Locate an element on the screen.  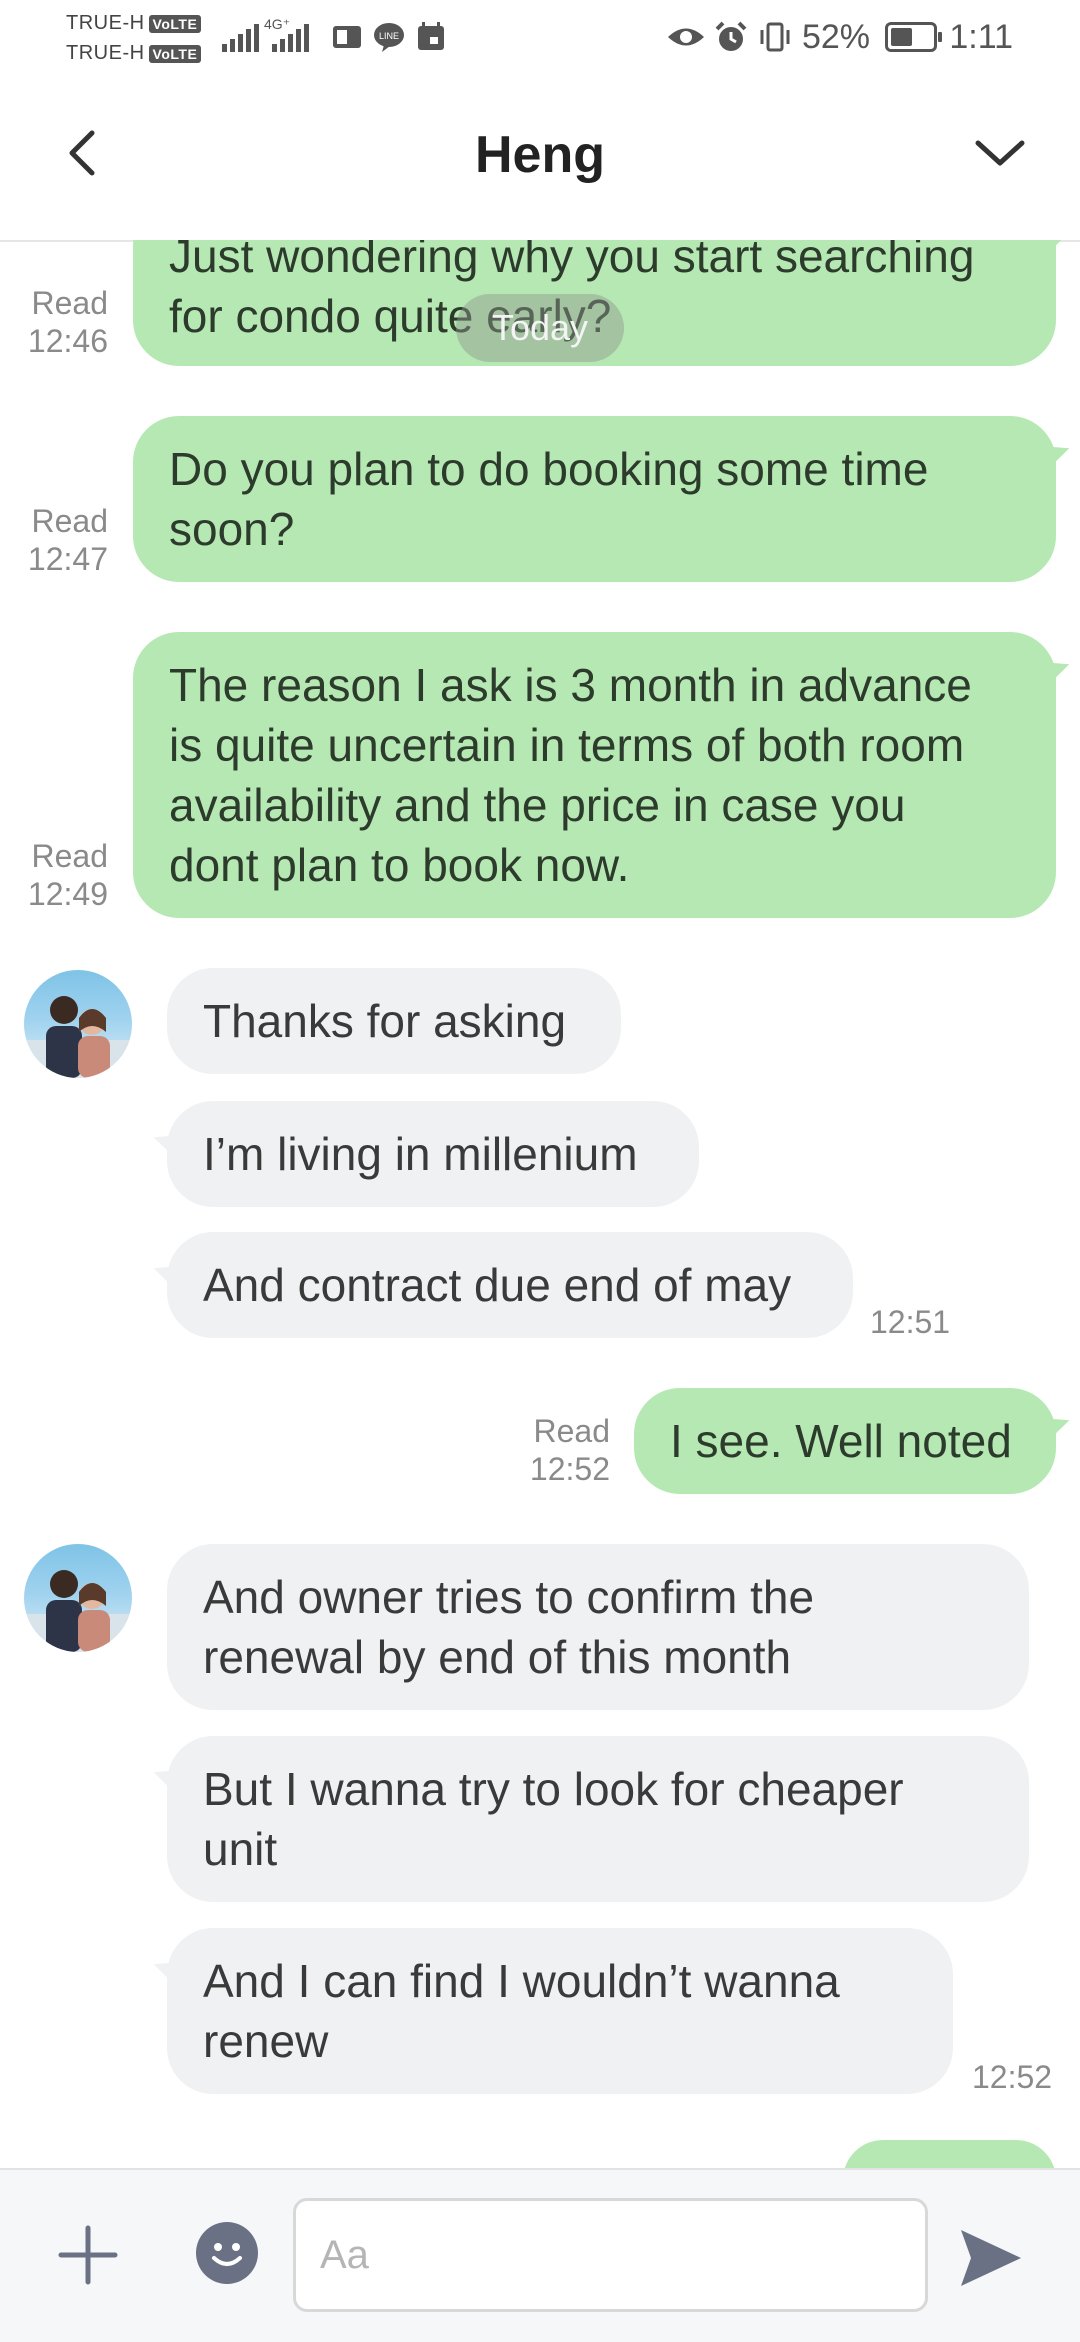
message-time: 12:46 is located at coordinates (67, 341).